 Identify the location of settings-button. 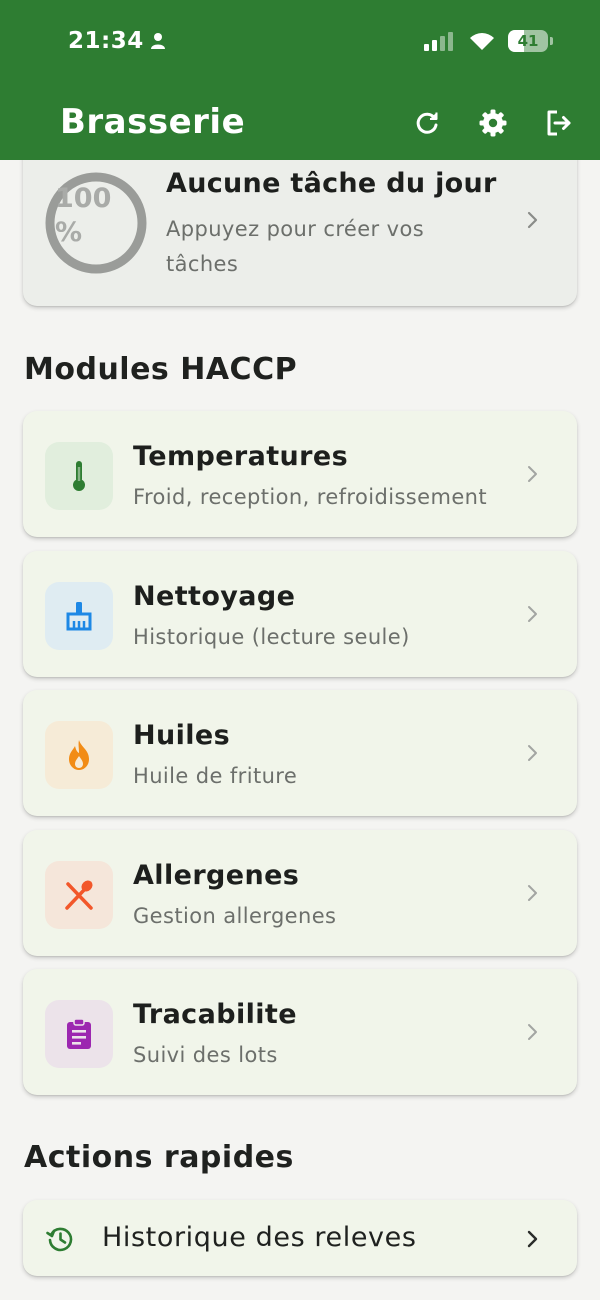
(493, 123).